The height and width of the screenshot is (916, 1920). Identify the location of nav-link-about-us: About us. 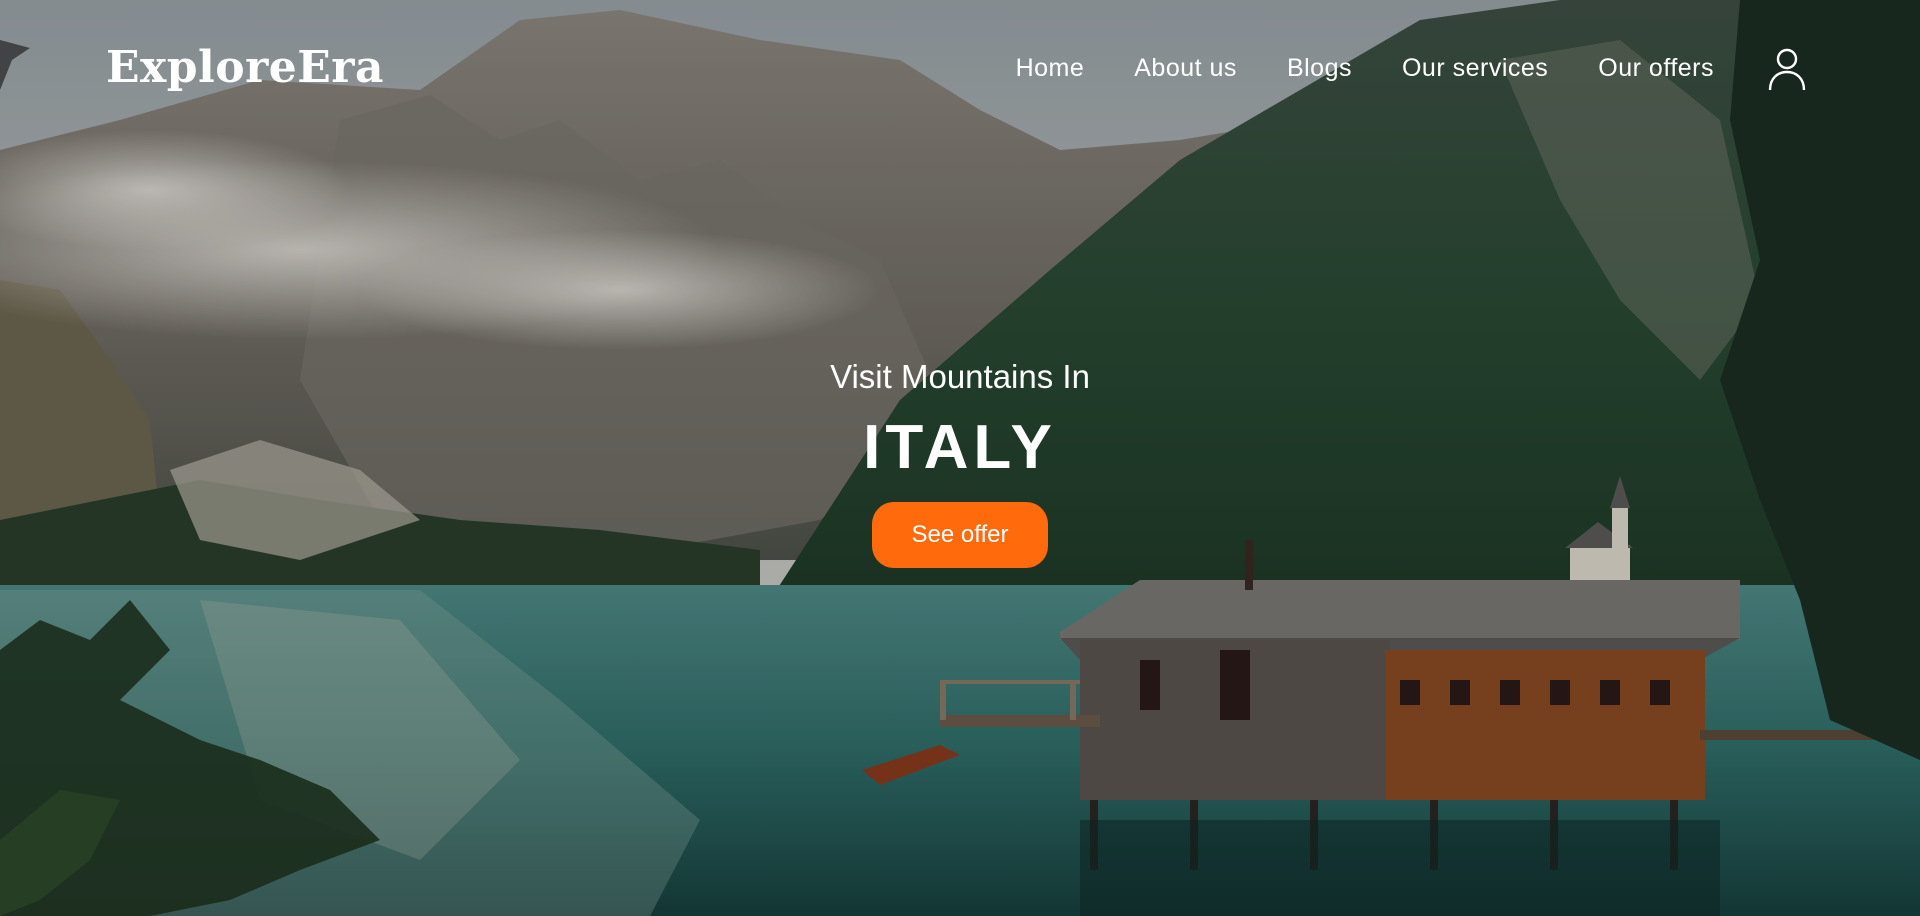
(1185, 68).